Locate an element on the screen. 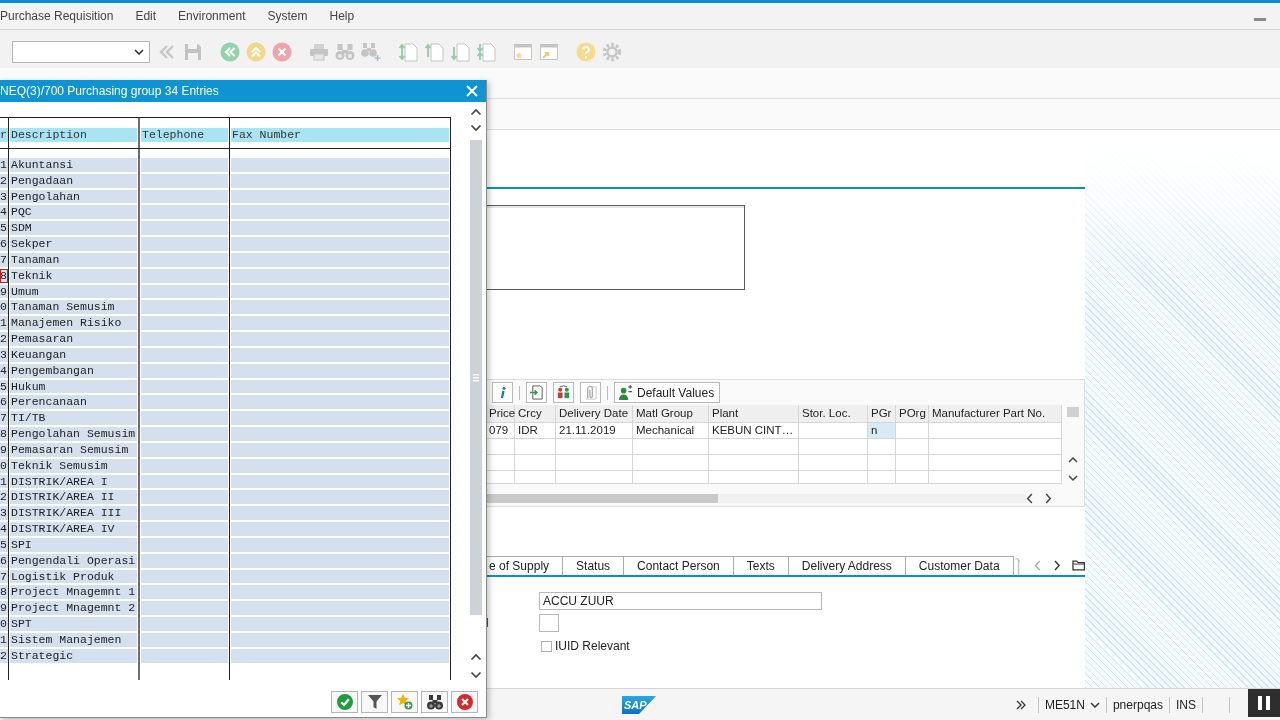  first-page-icon is located at coordinates (408, 52).